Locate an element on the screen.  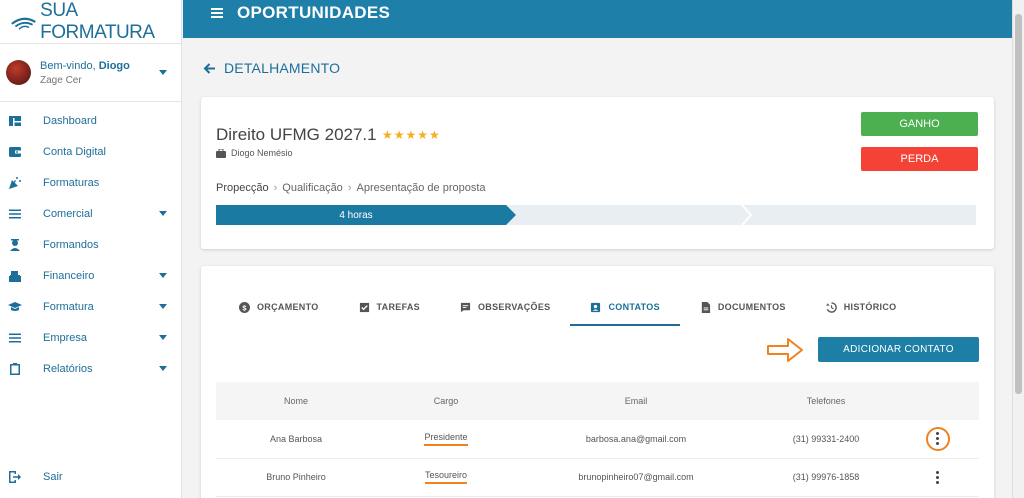
contact-role: Presidente is located at coordinates (446, 439).